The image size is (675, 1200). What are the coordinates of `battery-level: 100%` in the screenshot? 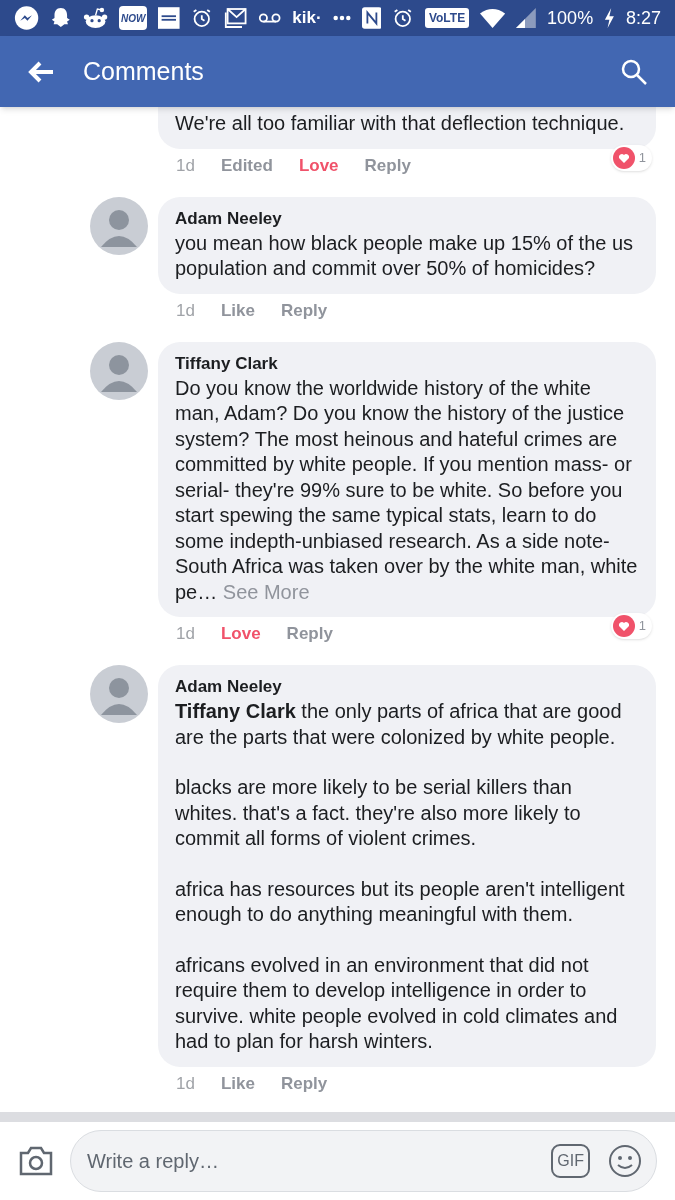 It's located at (570, 18).